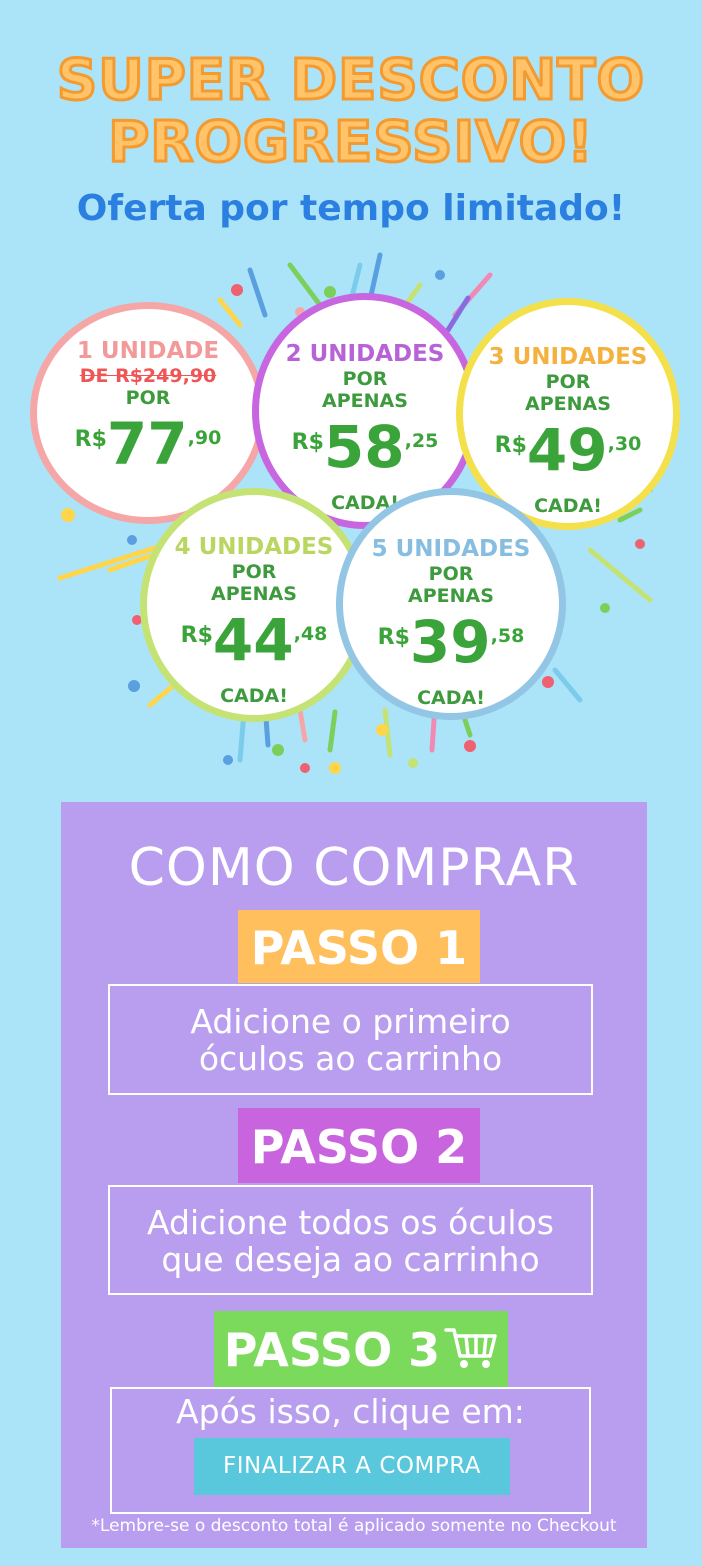  I want to click on offer-price: R$58,25, so click(365, 451).